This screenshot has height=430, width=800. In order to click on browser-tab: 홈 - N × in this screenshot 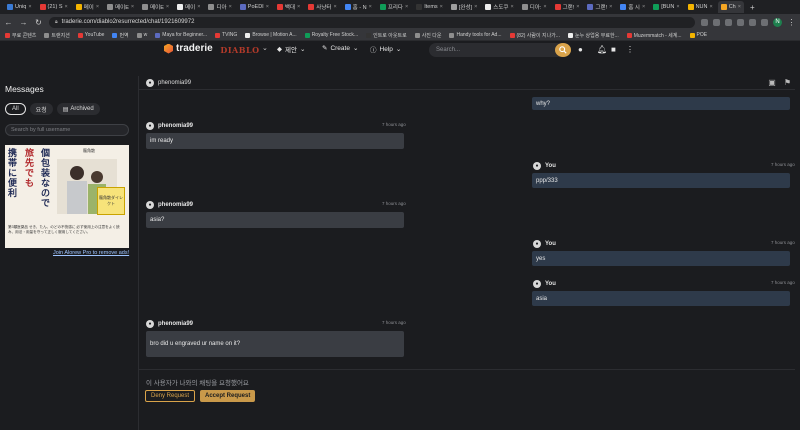, I will do `click(358, 7)`.